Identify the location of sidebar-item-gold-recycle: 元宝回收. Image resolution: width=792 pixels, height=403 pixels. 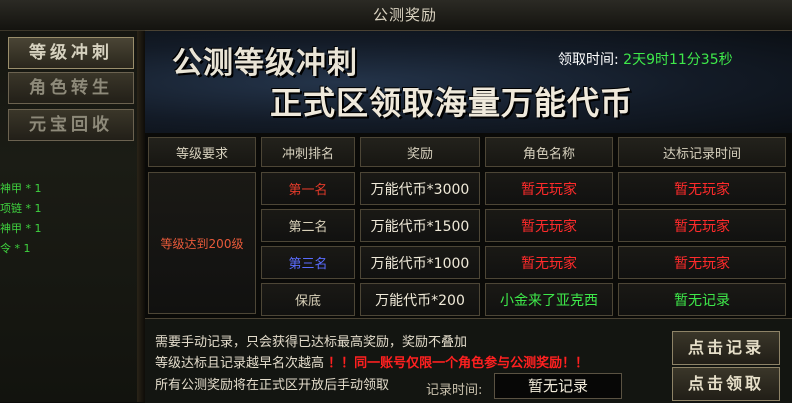
(71, 125).